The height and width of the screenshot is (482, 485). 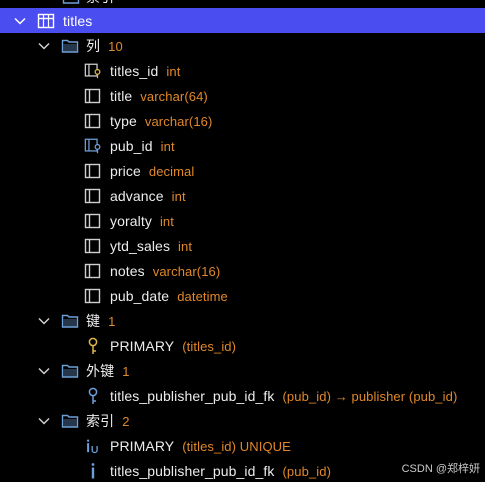 I want to click on foreign-key-column-icon, so click(x=93, y=146).